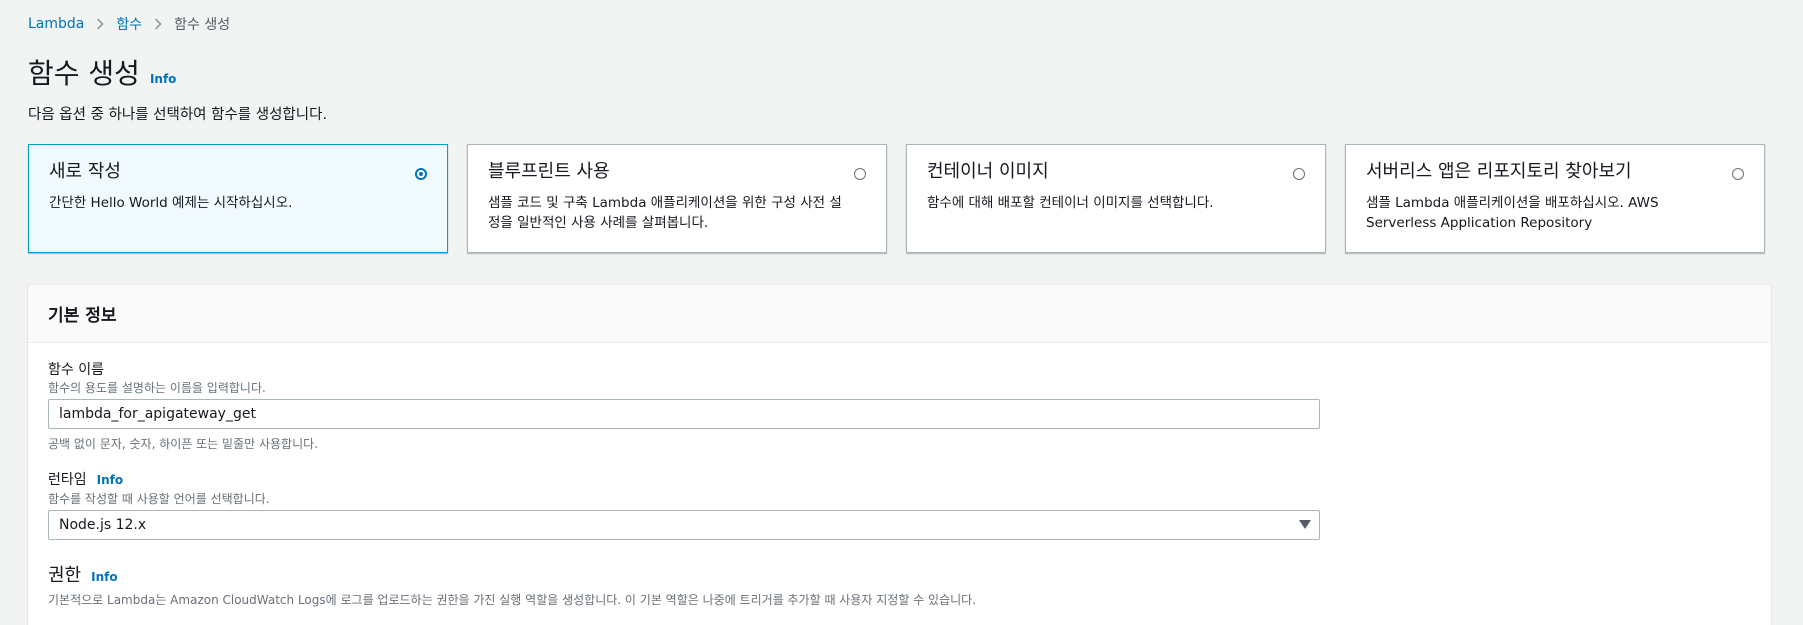 The width and height of the screenshot is (1803, 625). What do you see at coordinates (988, 171) in the screenshot?
I see `option-title: 컨테이너 이미지` at bounding box center [988, 171].